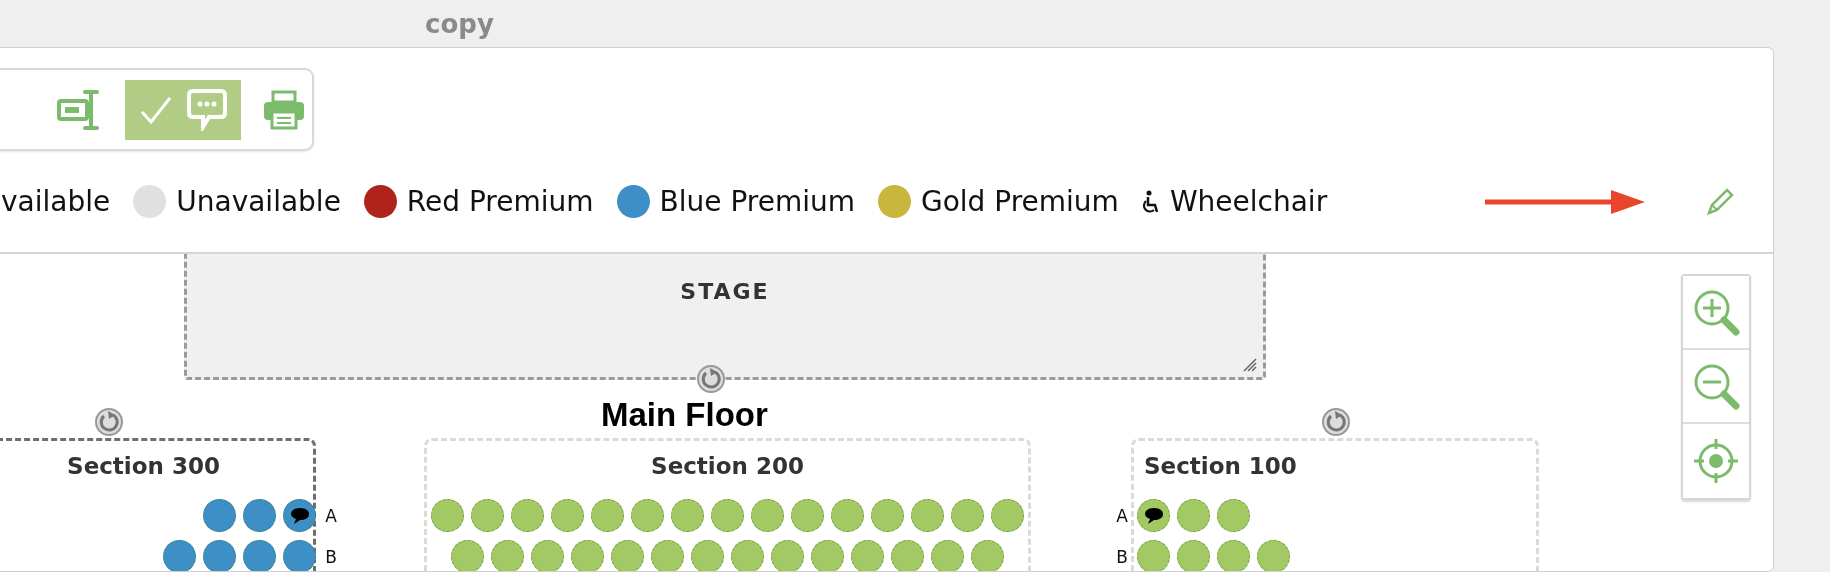 This screenshot has width=1830, height=572. What do you see at coordinates (56, 201) in the screenshot?
I see `legend-label: vailable` at bounding box center [56, 201].